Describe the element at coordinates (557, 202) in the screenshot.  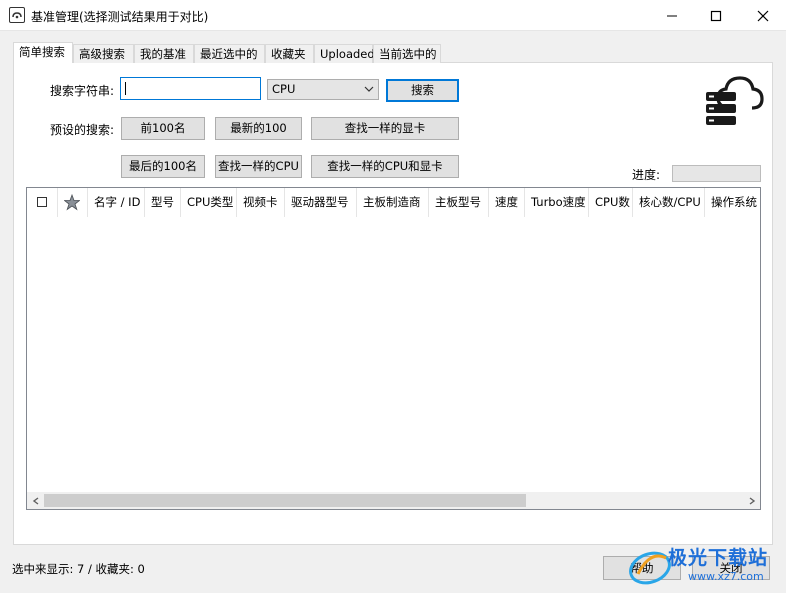
I see `column-header-turbo-speed: Turbo速度` at that location.